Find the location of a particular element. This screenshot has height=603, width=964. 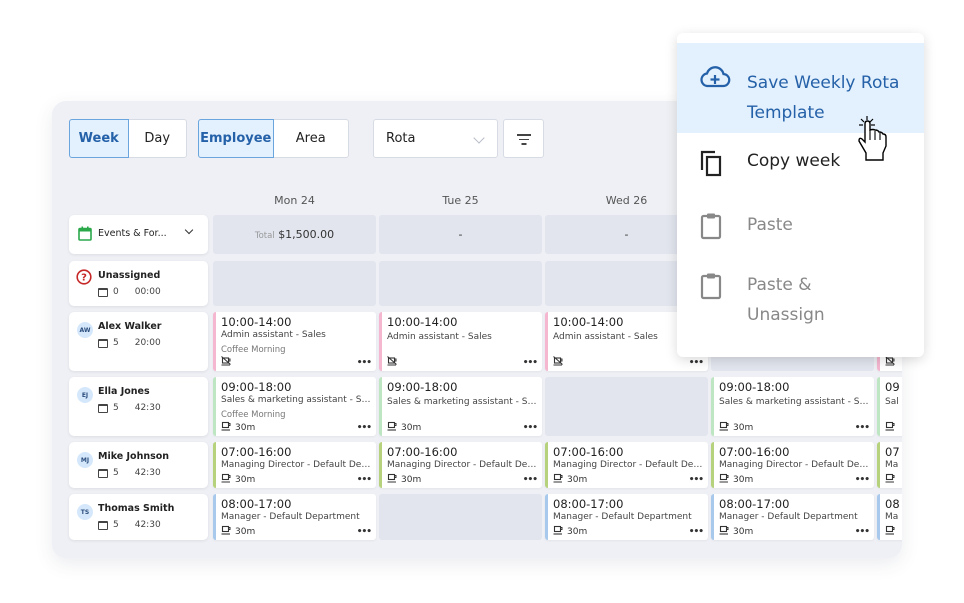

group-employee-button: Employee is located at coordinates (236, 138).